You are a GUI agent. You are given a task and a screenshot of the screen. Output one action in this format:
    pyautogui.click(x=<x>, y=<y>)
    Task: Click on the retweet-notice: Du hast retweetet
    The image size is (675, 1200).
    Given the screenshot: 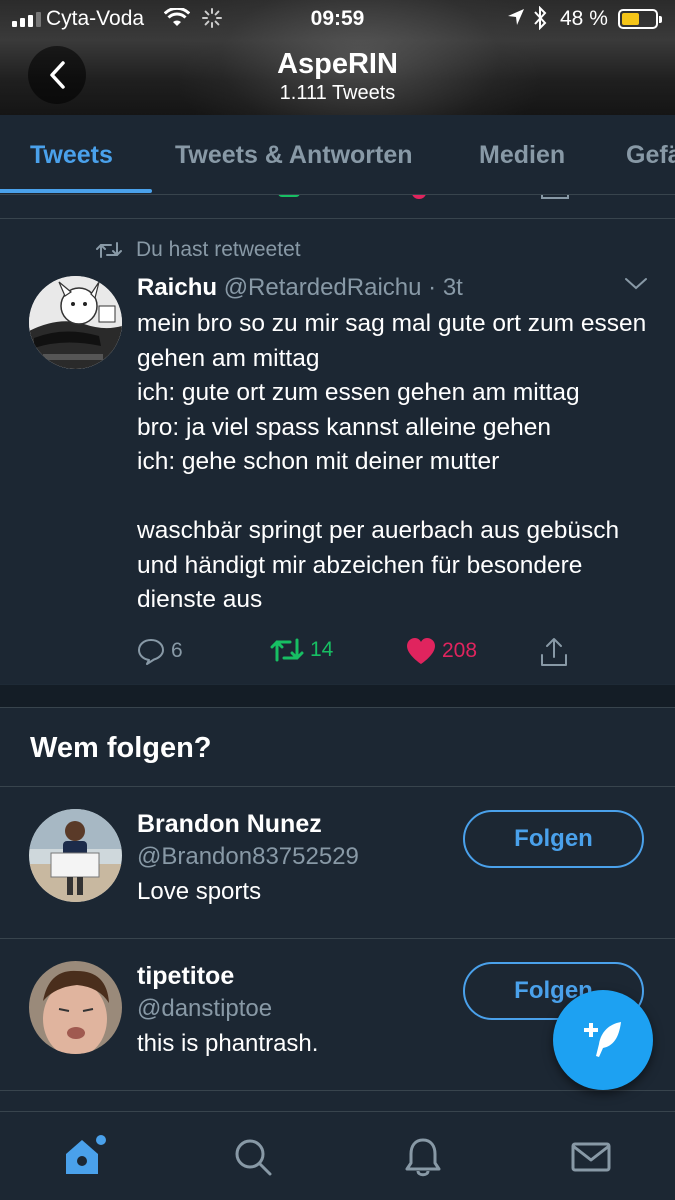 What is the action you would take?
    pyautogui.click(x=198, y=250)
    